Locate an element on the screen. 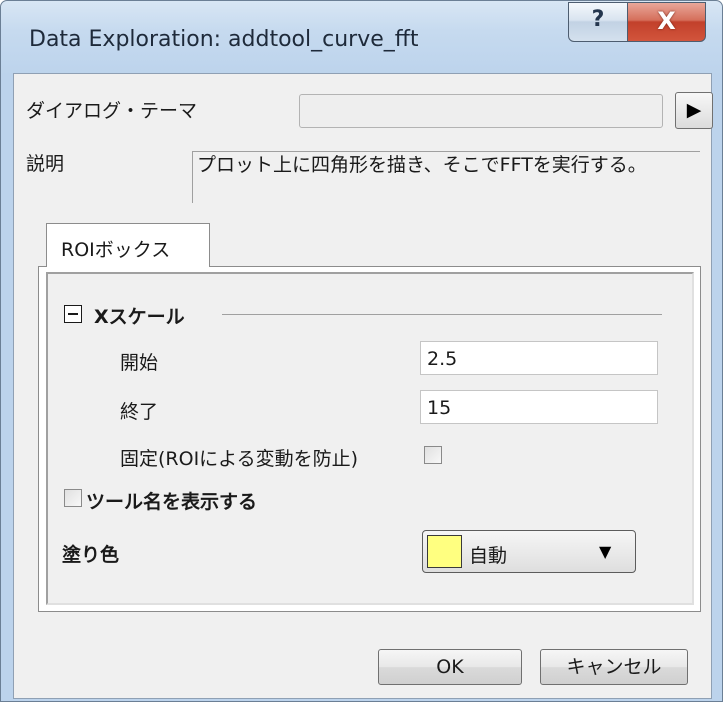 This screenshot has width=723, height=702. cancel-button: キャンセル is located at coordinates (614, 667).